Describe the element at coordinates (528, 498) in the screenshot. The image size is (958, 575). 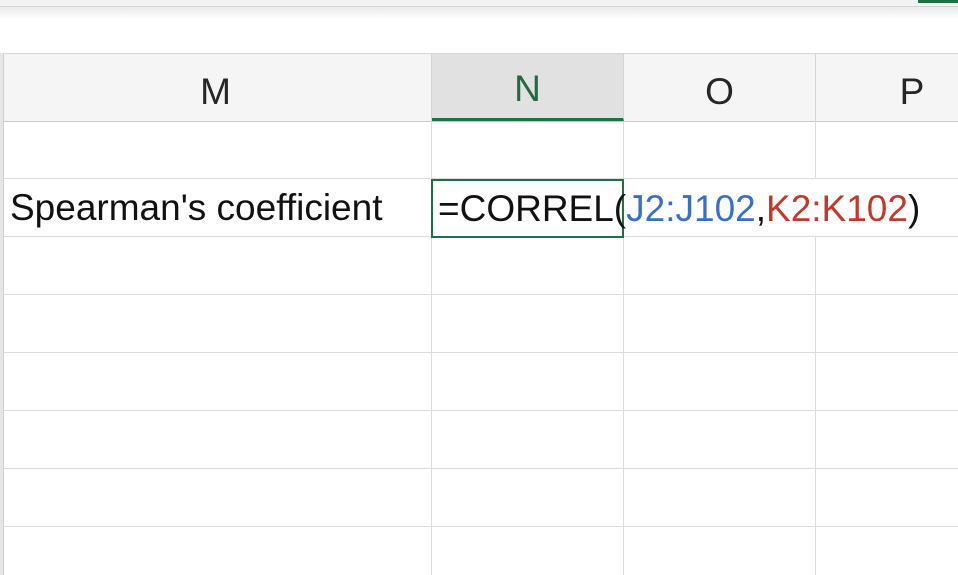
I see `cell-n7` at that location.